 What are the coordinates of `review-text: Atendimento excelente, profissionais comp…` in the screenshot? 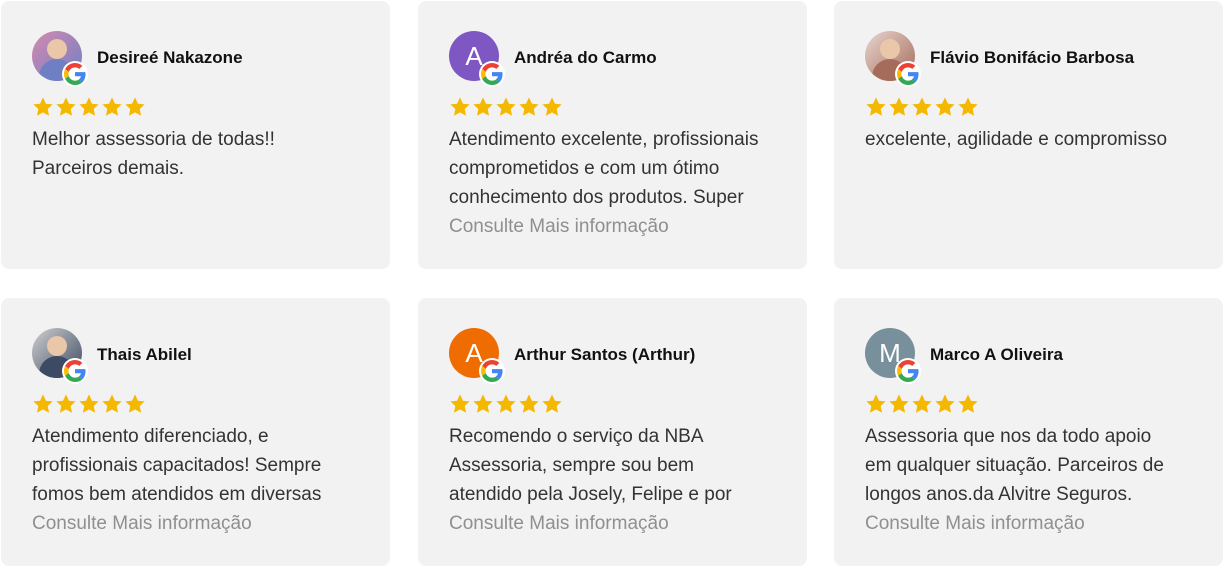 It's located at (619, 183).